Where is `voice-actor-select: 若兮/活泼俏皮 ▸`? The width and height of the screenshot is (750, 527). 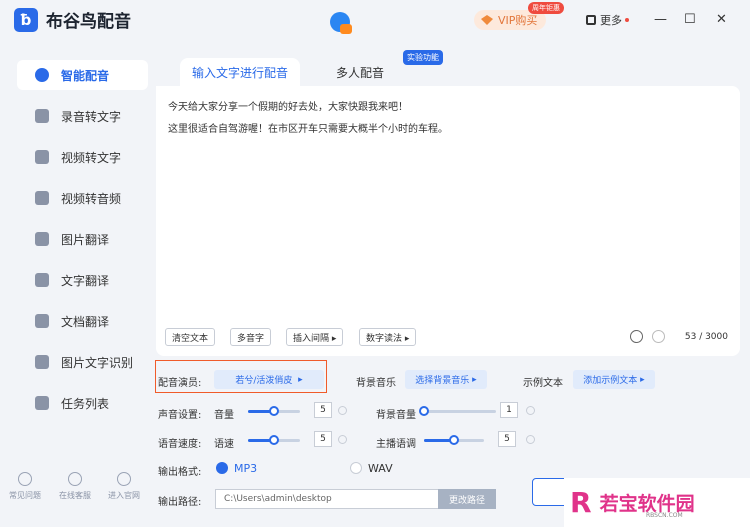
voice-actor-select: 若兮/活泼俏皮 ▸ is located at coordinates (269, 379).